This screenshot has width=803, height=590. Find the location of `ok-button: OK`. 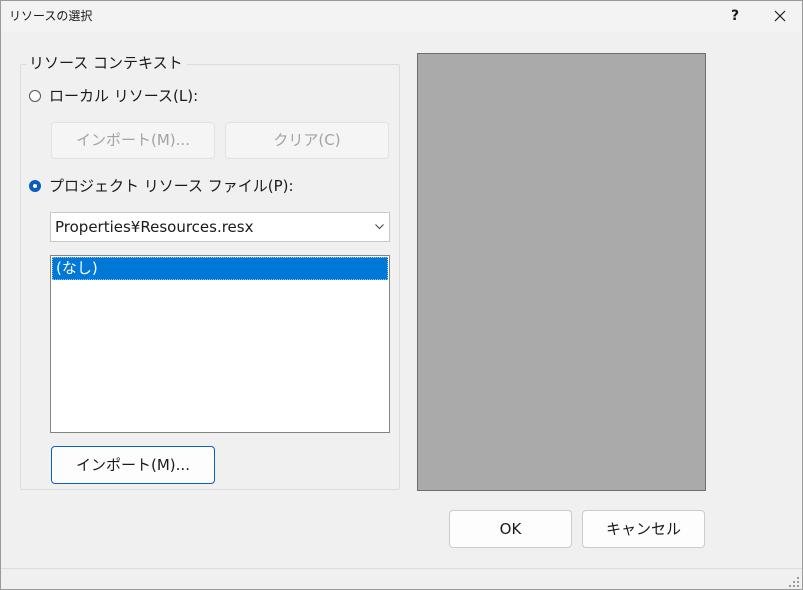

ok-button: OK is located at coordinates (510, 529).